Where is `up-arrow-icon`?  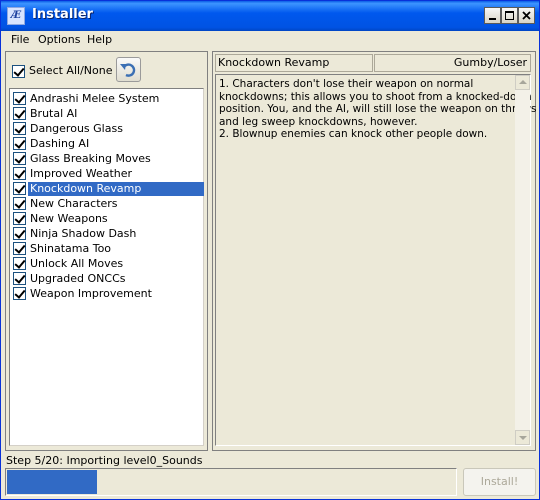
up-arrow-icon is located at coordinates (523, 82).